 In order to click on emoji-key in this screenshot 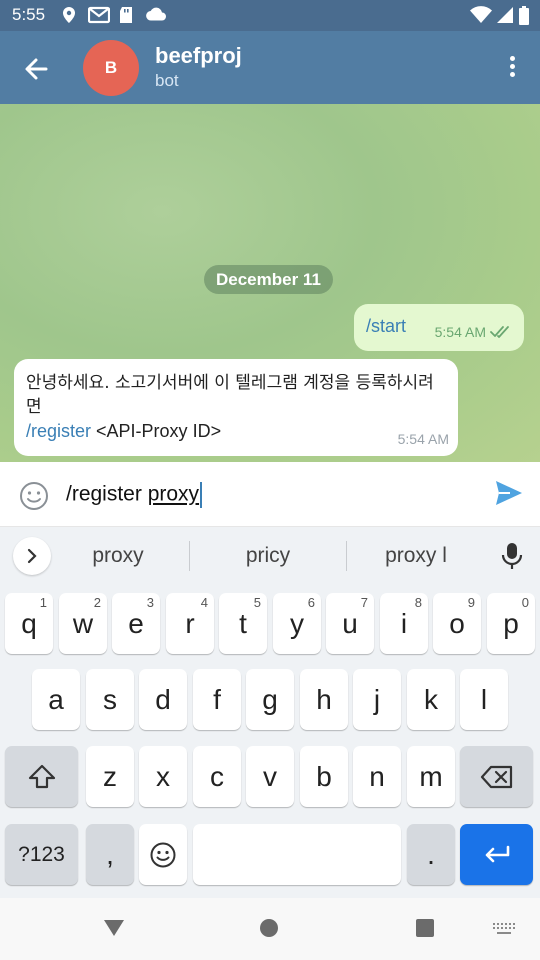, I will do `click(163, 854)`.